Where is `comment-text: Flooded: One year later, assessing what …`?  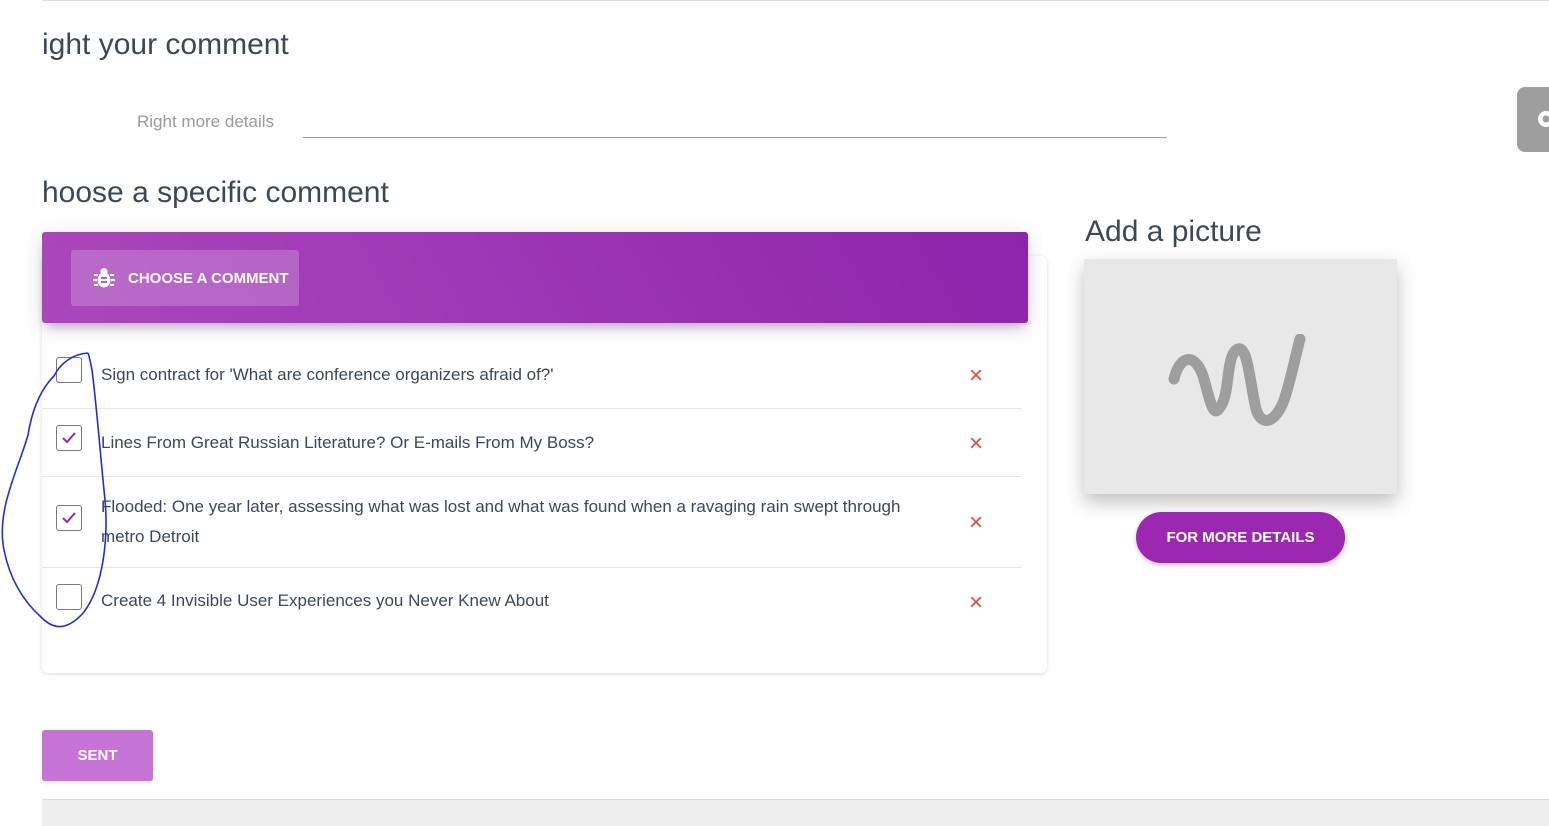
comment-text: Flooded: One year later, assessing what … is located at coordinates (501, 521).